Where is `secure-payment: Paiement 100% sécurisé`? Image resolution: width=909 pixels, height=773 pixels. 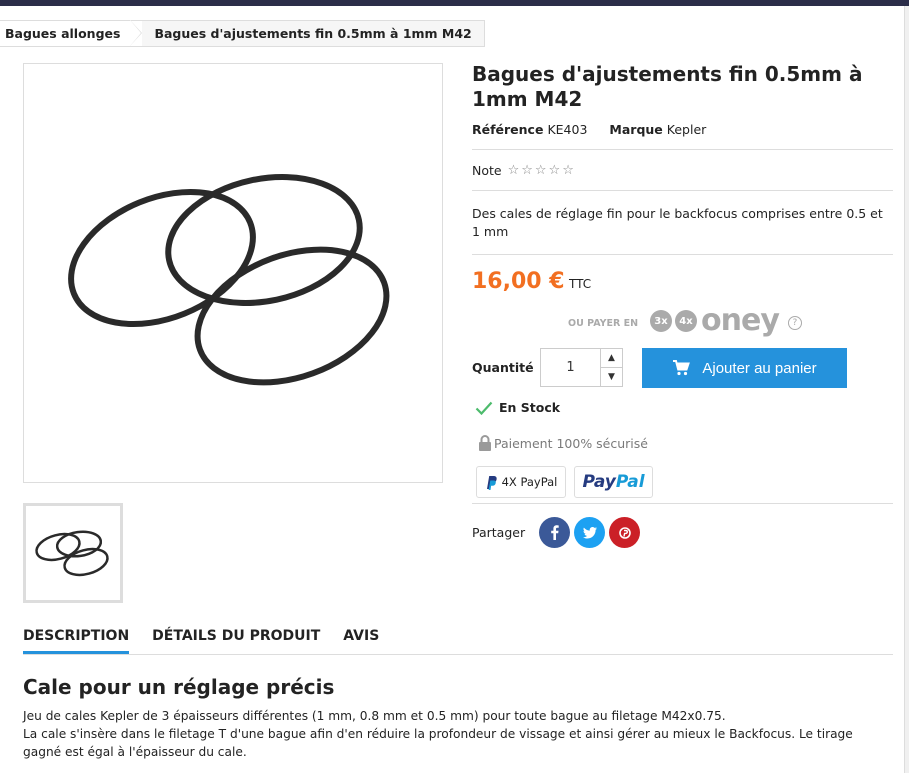
secure-payment: Paiement 100% sécurisé is located at coordinates (563, 443).